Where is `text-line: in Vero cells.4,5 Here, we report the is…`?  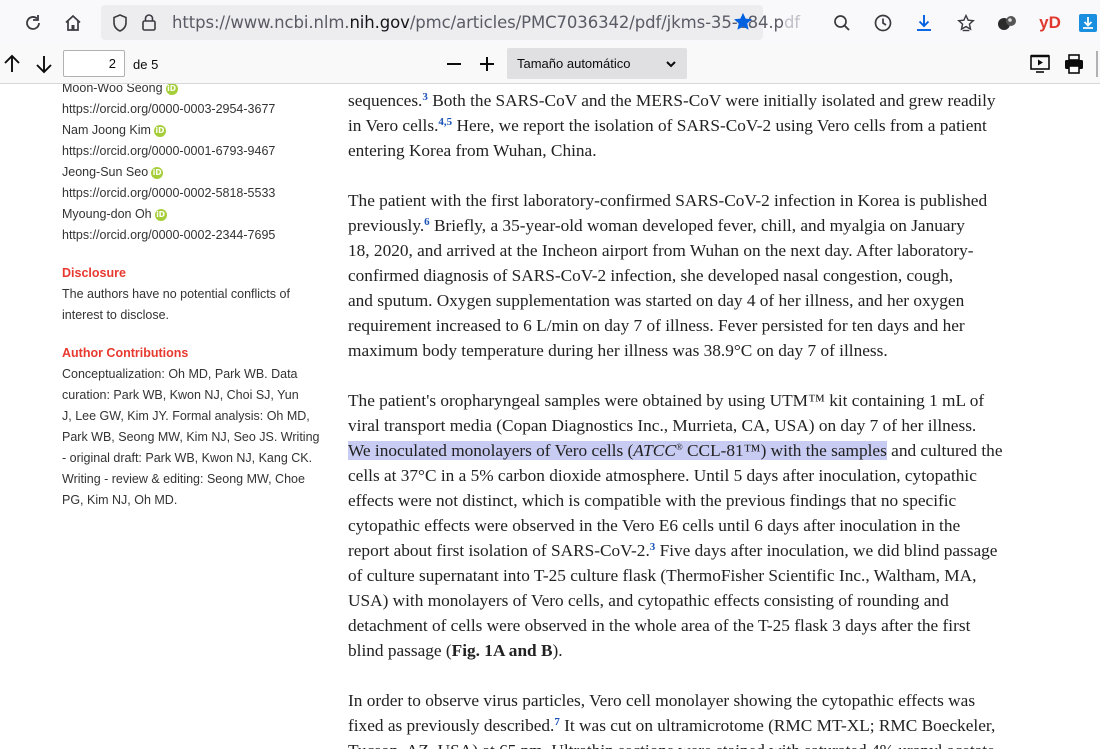 text-line: in Vero cells.4,5 Here, we report the is… is located at coordinates (667, 125).